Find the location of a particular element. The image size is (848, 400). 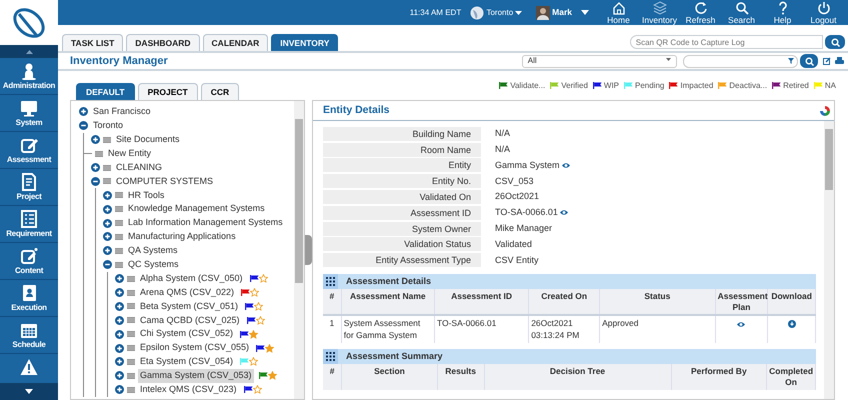

qr-search-field: Scan QR Code to Capture Log is located at coordinates (726, 42).